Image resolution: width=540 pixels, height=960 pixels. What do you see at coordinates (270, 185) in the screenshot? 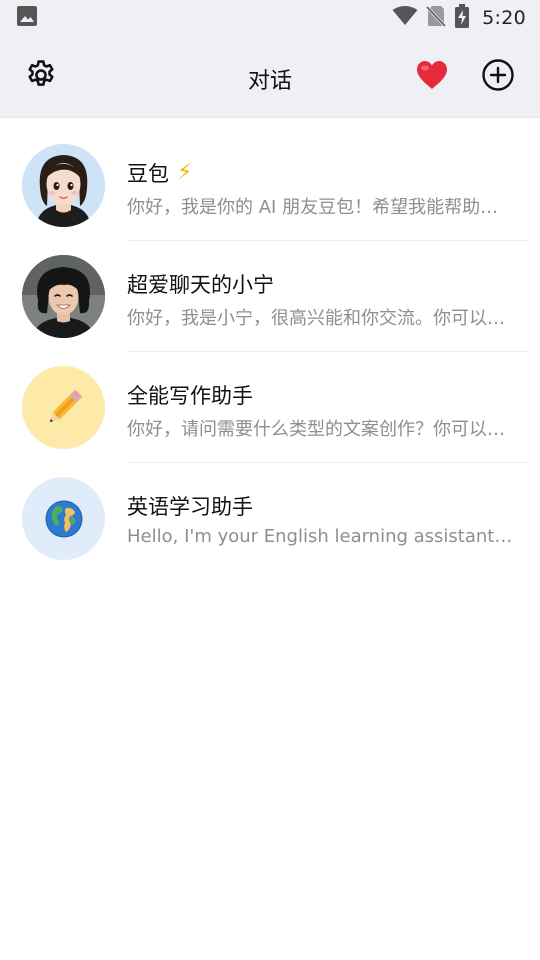
I see `conversation-item-doubao: 豆包 ⚡ 你好，我是你的 AI 朋友豆包！希望我能帮助到你` at bounding box center [270, 185].